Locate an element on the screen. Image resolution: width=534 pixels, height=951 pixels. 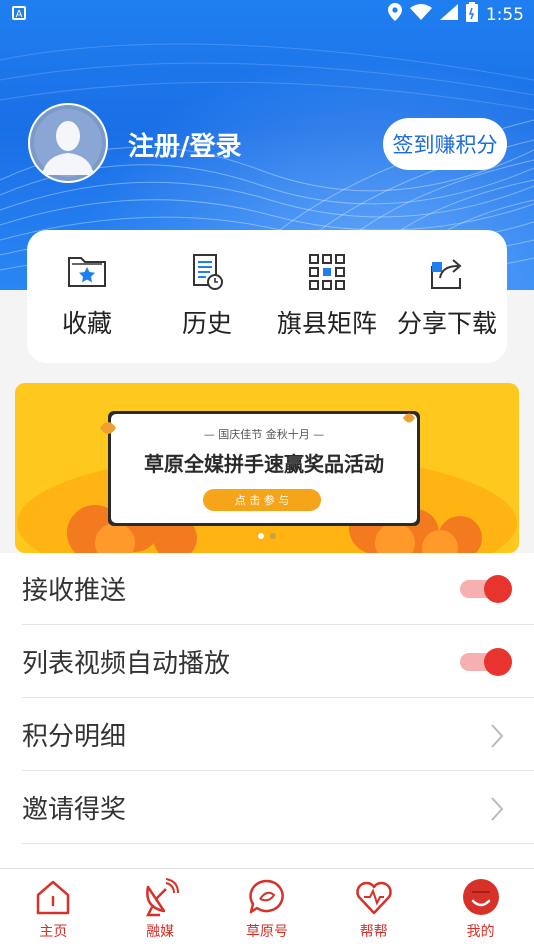
tab-label: 帮帮 is located at coordinates (373, 932).